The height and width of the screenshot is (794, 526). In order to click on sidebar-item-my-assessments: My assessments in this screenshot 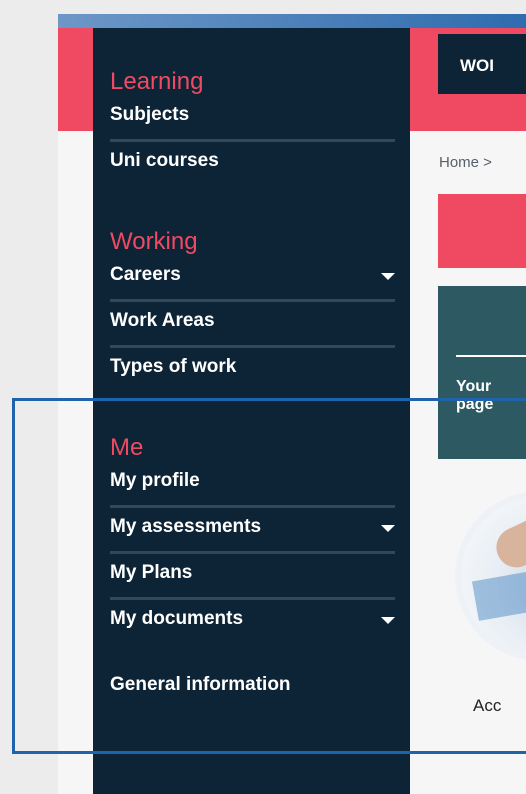, I will do `click(252, 531)`.